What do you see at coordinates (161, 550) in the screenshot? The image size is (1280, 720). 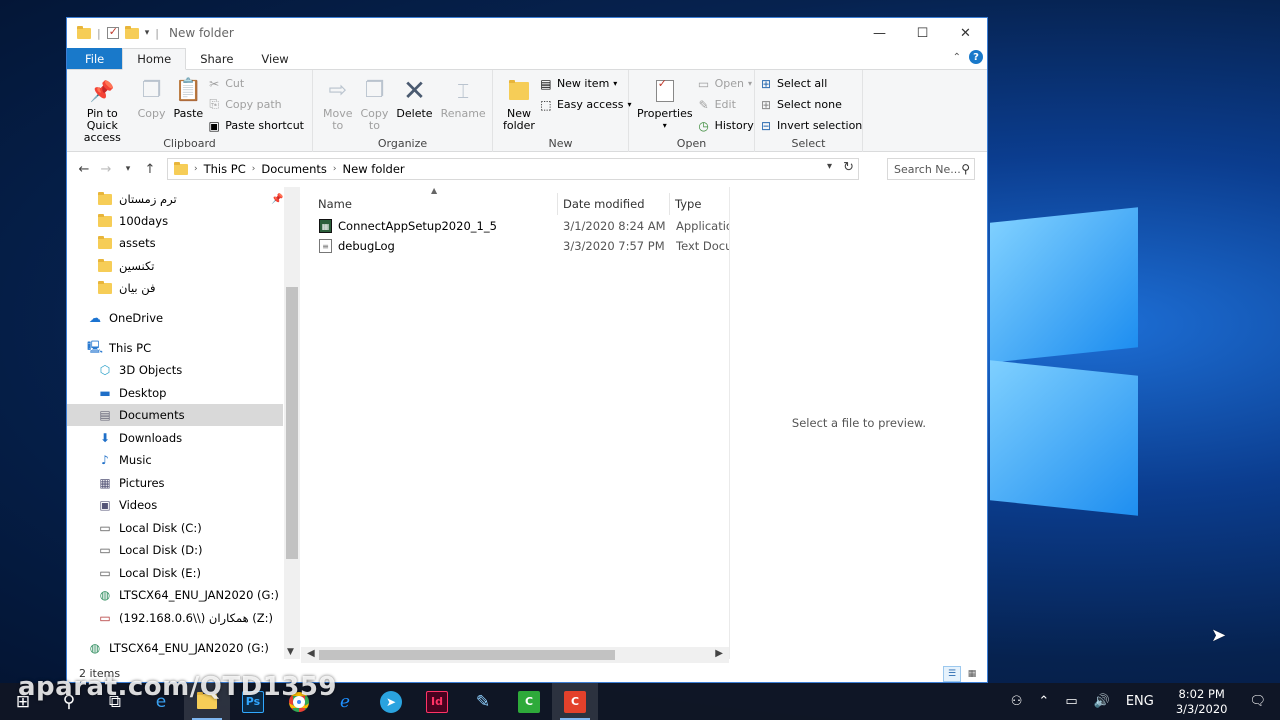 I see `nav-item-label: Local Disk (D:)` at bounding box center [161, 550].